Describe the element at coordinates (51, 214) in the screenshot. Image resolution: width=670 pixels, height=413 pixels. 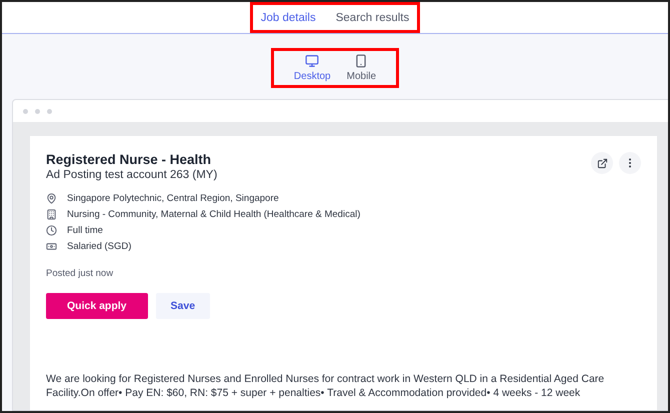
I see `building-icon` at that location.